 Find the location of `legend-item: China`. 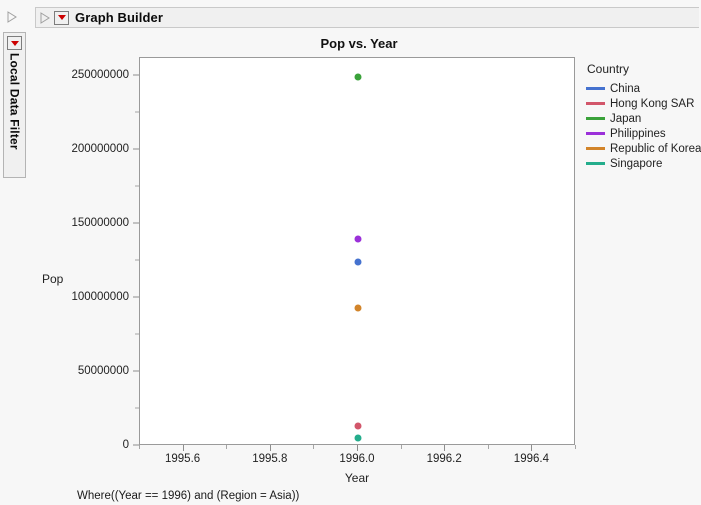

legend-item: China is located at coordinates (643, 88).